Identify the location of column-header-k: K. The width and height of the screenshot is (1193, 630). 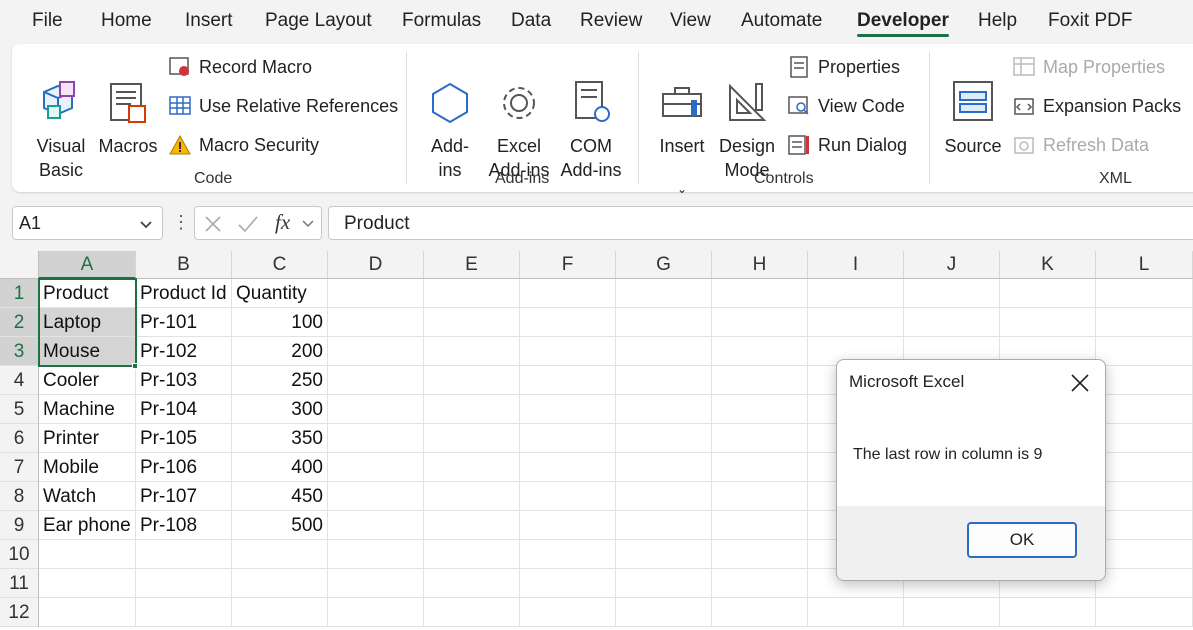
(1048, 265).